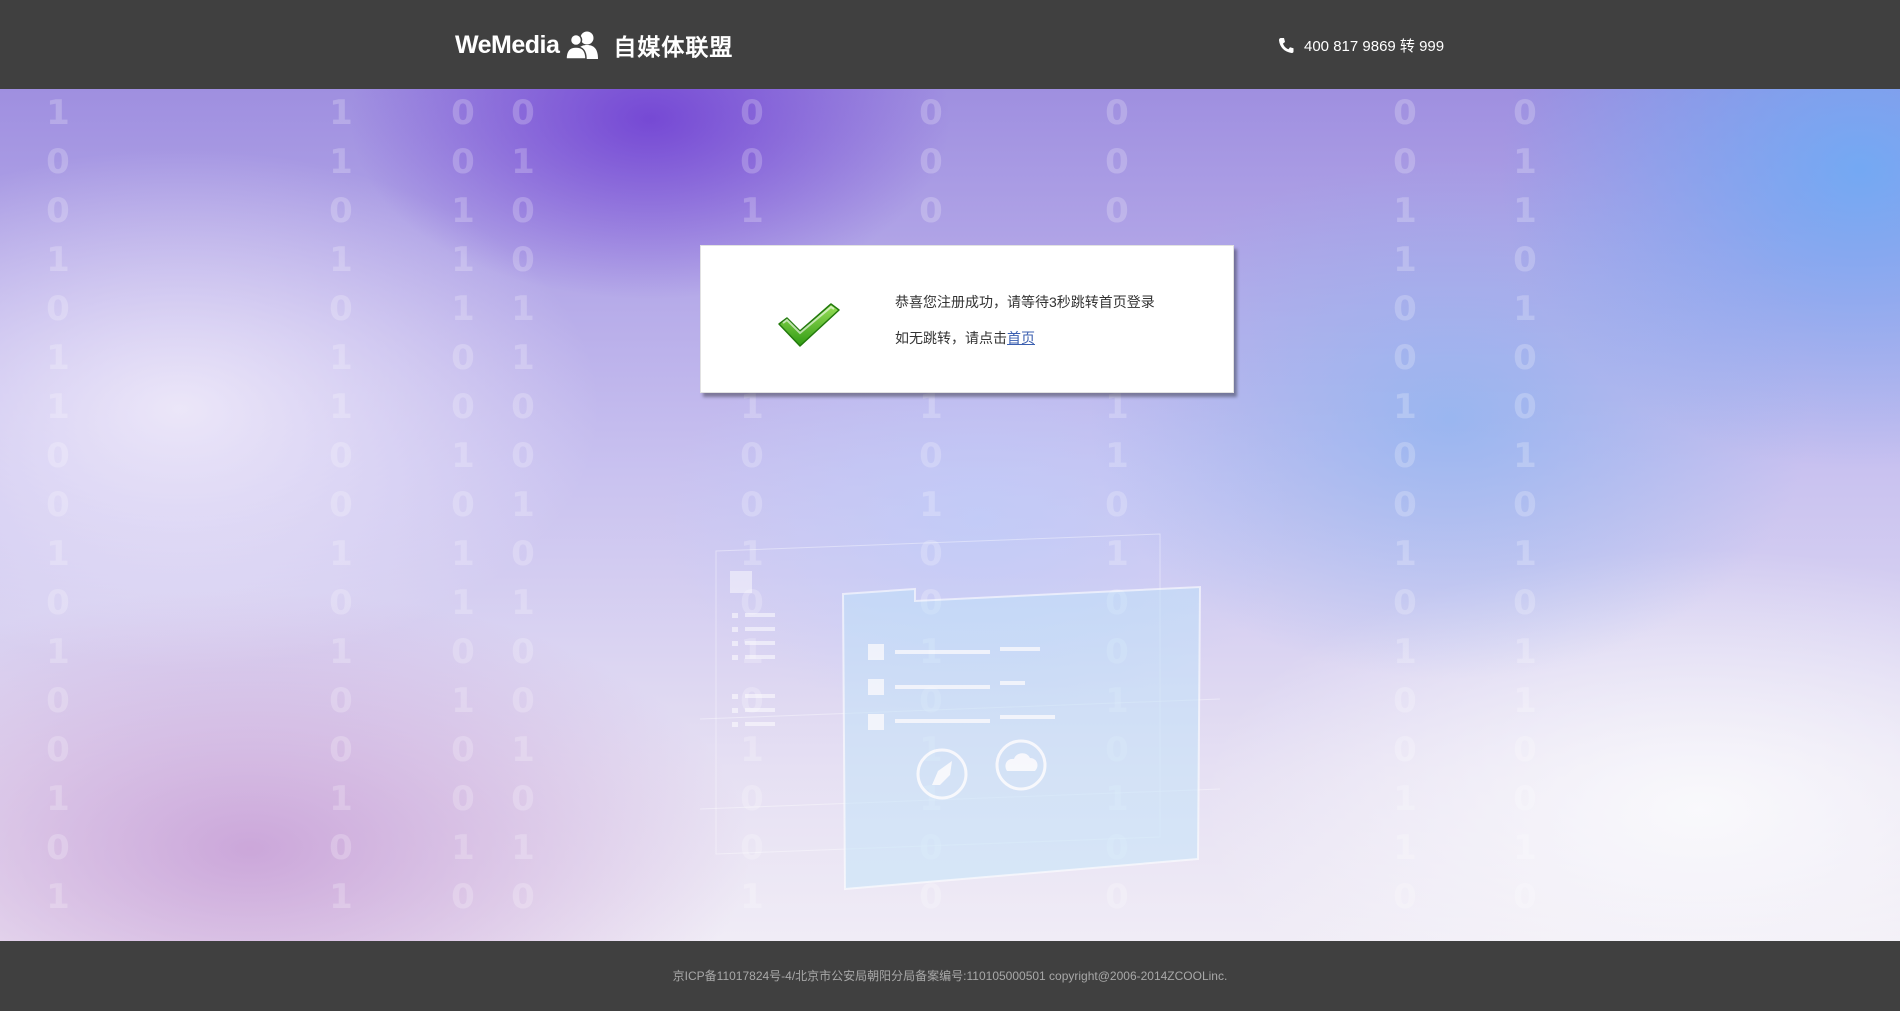 This screenshot has width=1900, height=1011. I want to click on binary-column: 0 1 0 0 1 1 0 0 1 0 1 0 0 1 0 1 0, so click(523, 505).